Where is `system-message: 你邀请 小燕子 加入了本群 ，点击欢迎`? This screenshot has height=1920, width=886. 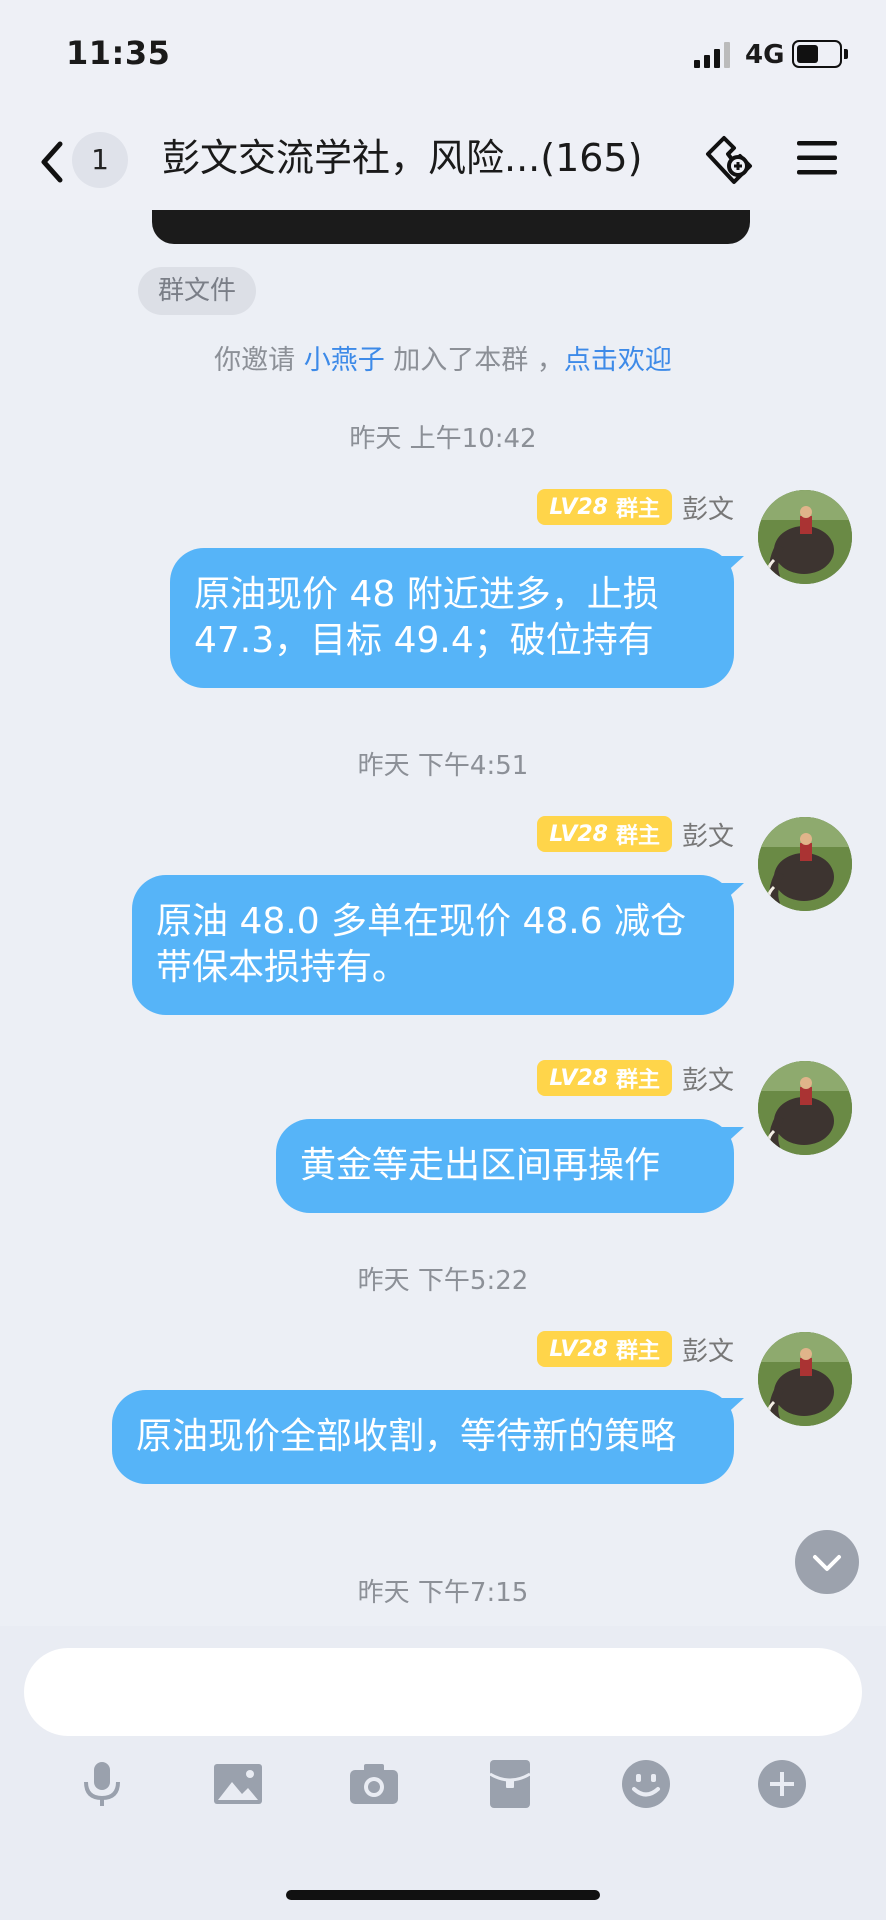
system-message: 你邀请 小燕子 加入了本群 ，点击欢迎 is located at coordinates (443, 357).